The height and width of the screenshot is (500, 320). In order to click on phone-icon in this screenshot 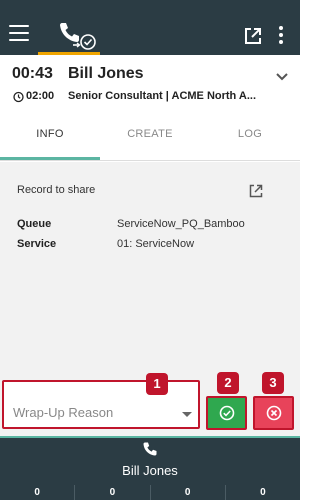, I will do `click(150, 449)`.